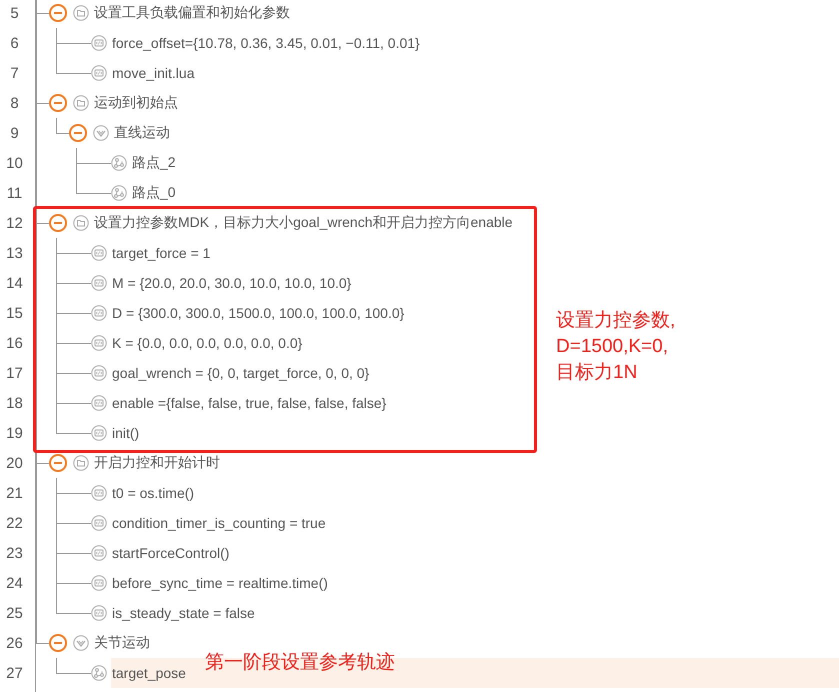  I want to click on tree-item: K = {0.0, 0.0, 0.0, 0.0, 0.0, 0.0}, so click(206, 343).